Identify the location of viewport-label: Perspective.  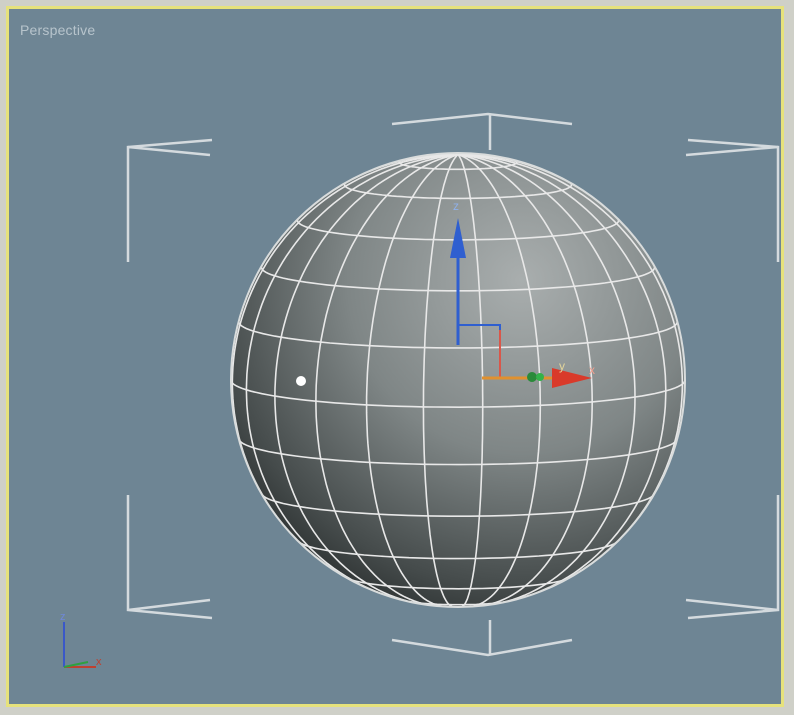
(57, 30).